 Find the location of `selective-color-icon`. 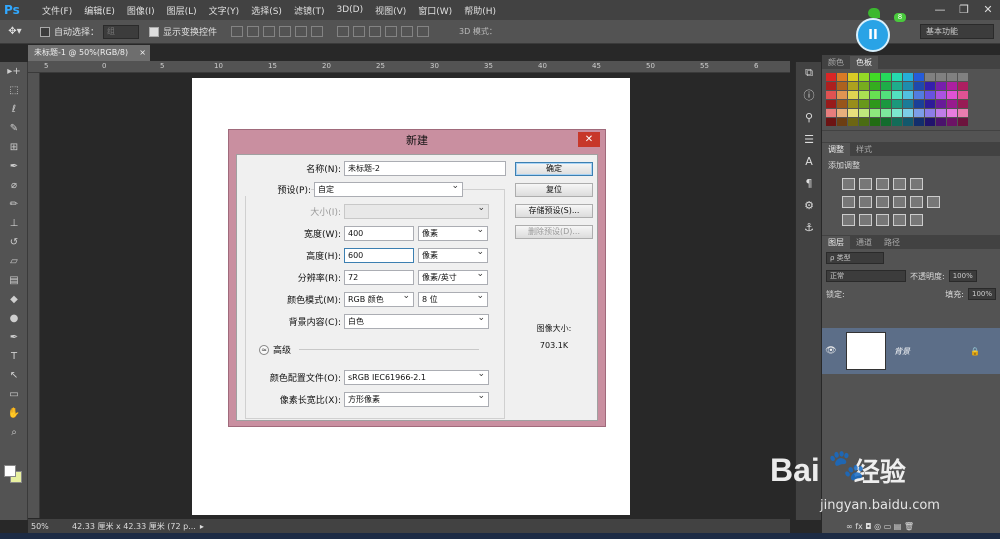

selective-color-icon is located at coordinates (899, 220).